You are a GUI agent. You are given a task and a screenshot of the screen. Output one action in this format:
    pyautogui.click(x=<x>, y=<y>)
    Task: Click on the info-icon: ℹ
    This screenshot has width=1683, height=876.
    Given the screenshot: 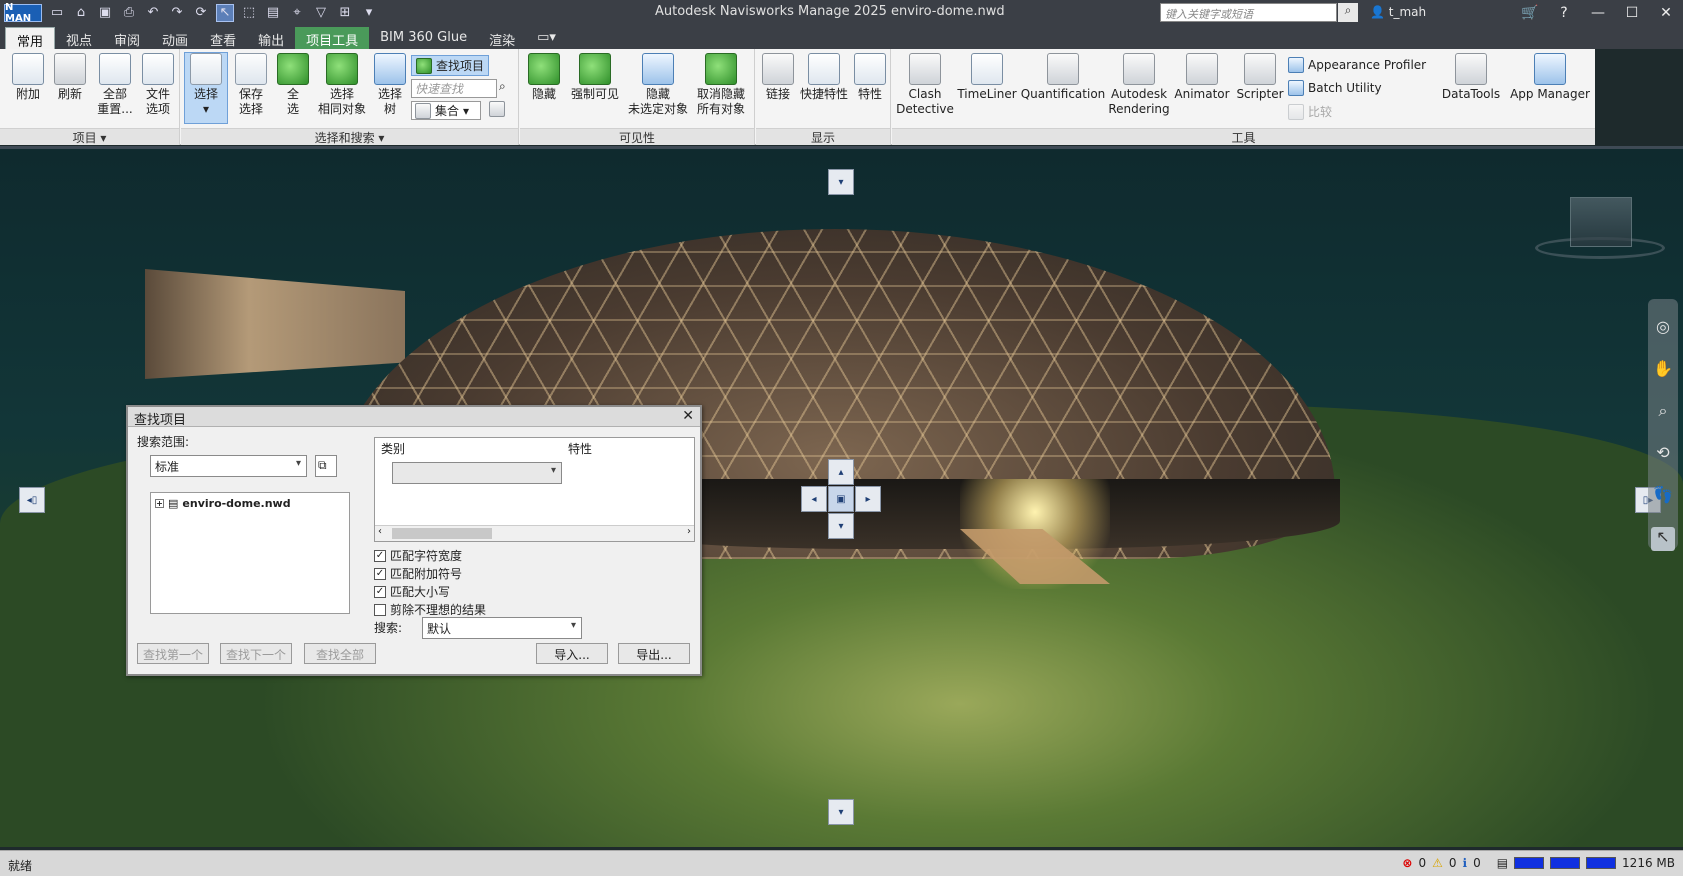 What is the action you would take?
    pyautogui.click(x=1465, y=863)
    